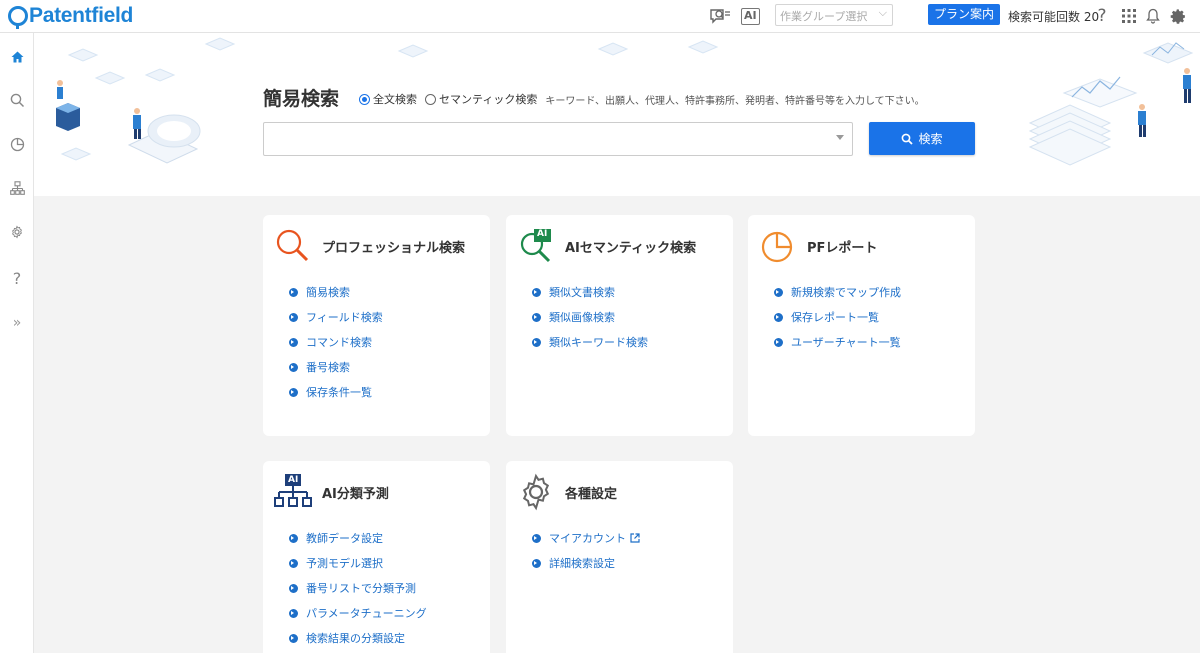 The image size is (1200, 653). I want to click on link-user-charts: ユーザーチャート一覧, so click(837, 342).